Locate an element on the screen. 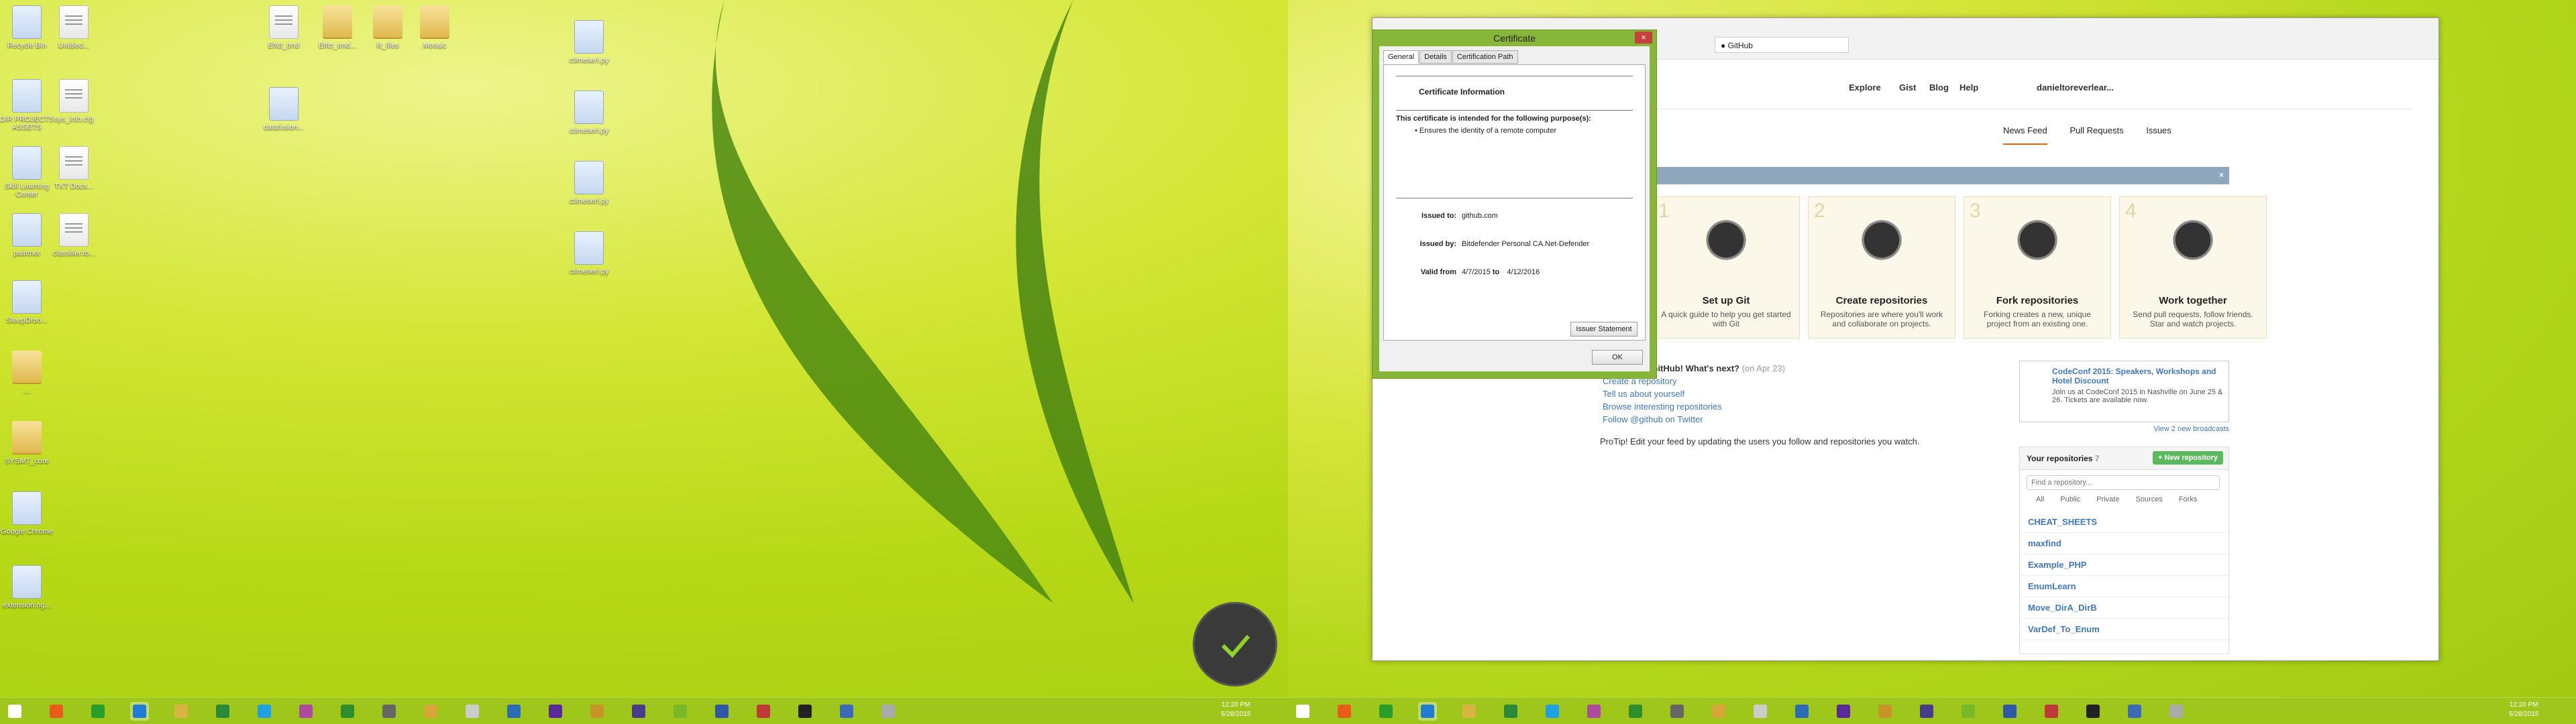  repo-filter-sources: Sources is located at coordinates (2148, 499).